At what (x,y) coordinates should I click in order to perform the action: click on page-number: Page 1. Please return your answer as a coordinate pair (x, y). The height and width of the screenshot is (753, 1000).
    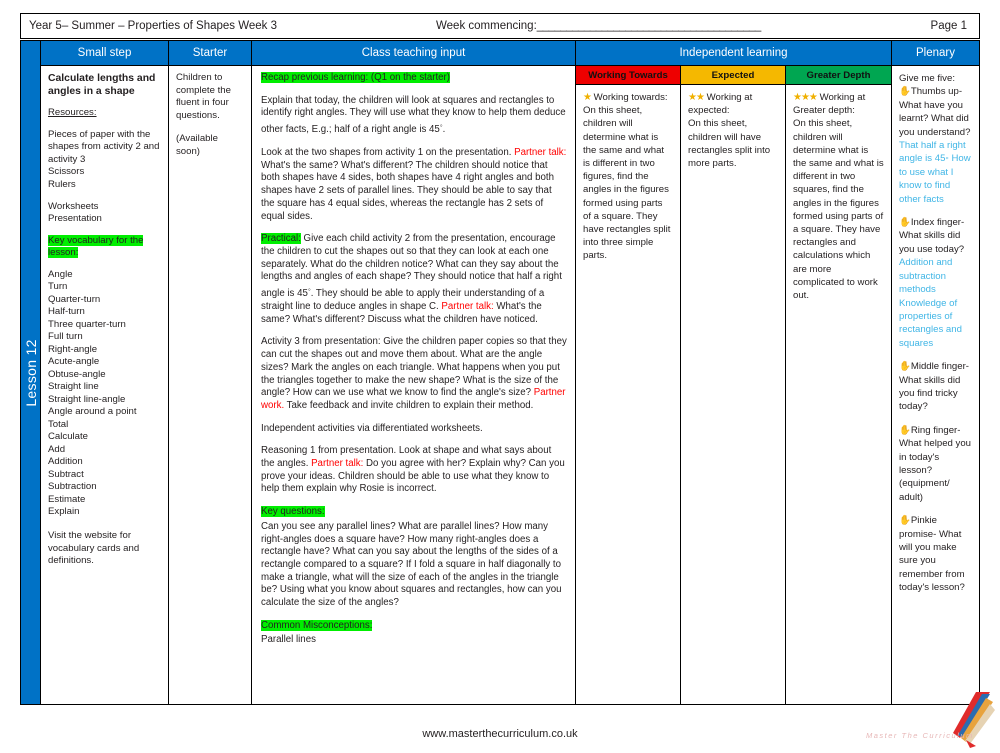
    Looking at the image, I should click on (948, 26).